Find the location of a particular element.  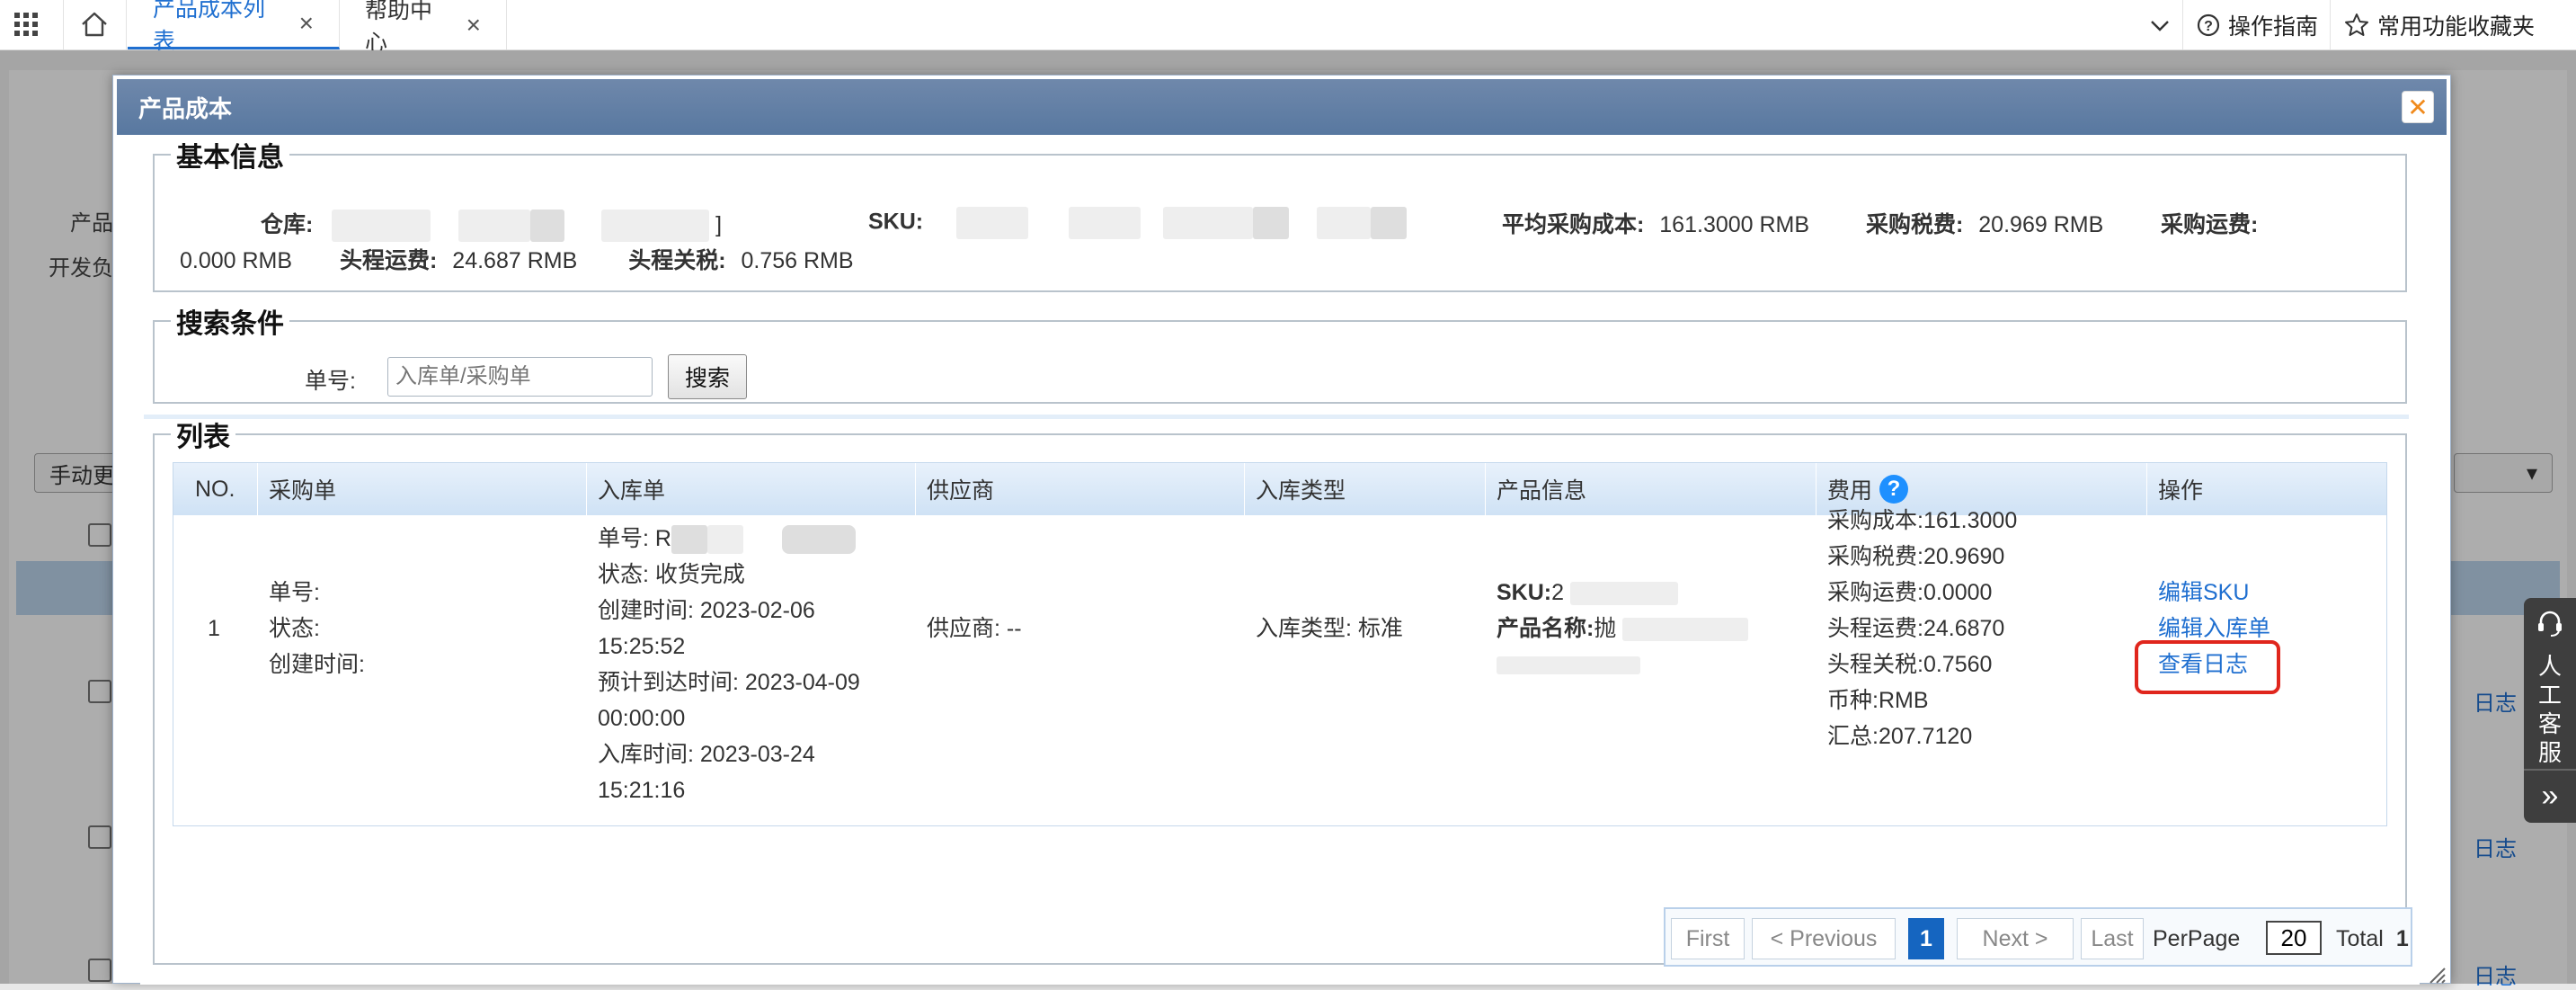

freight-value: 0.000 RMB is located at coordinates (236, 260).